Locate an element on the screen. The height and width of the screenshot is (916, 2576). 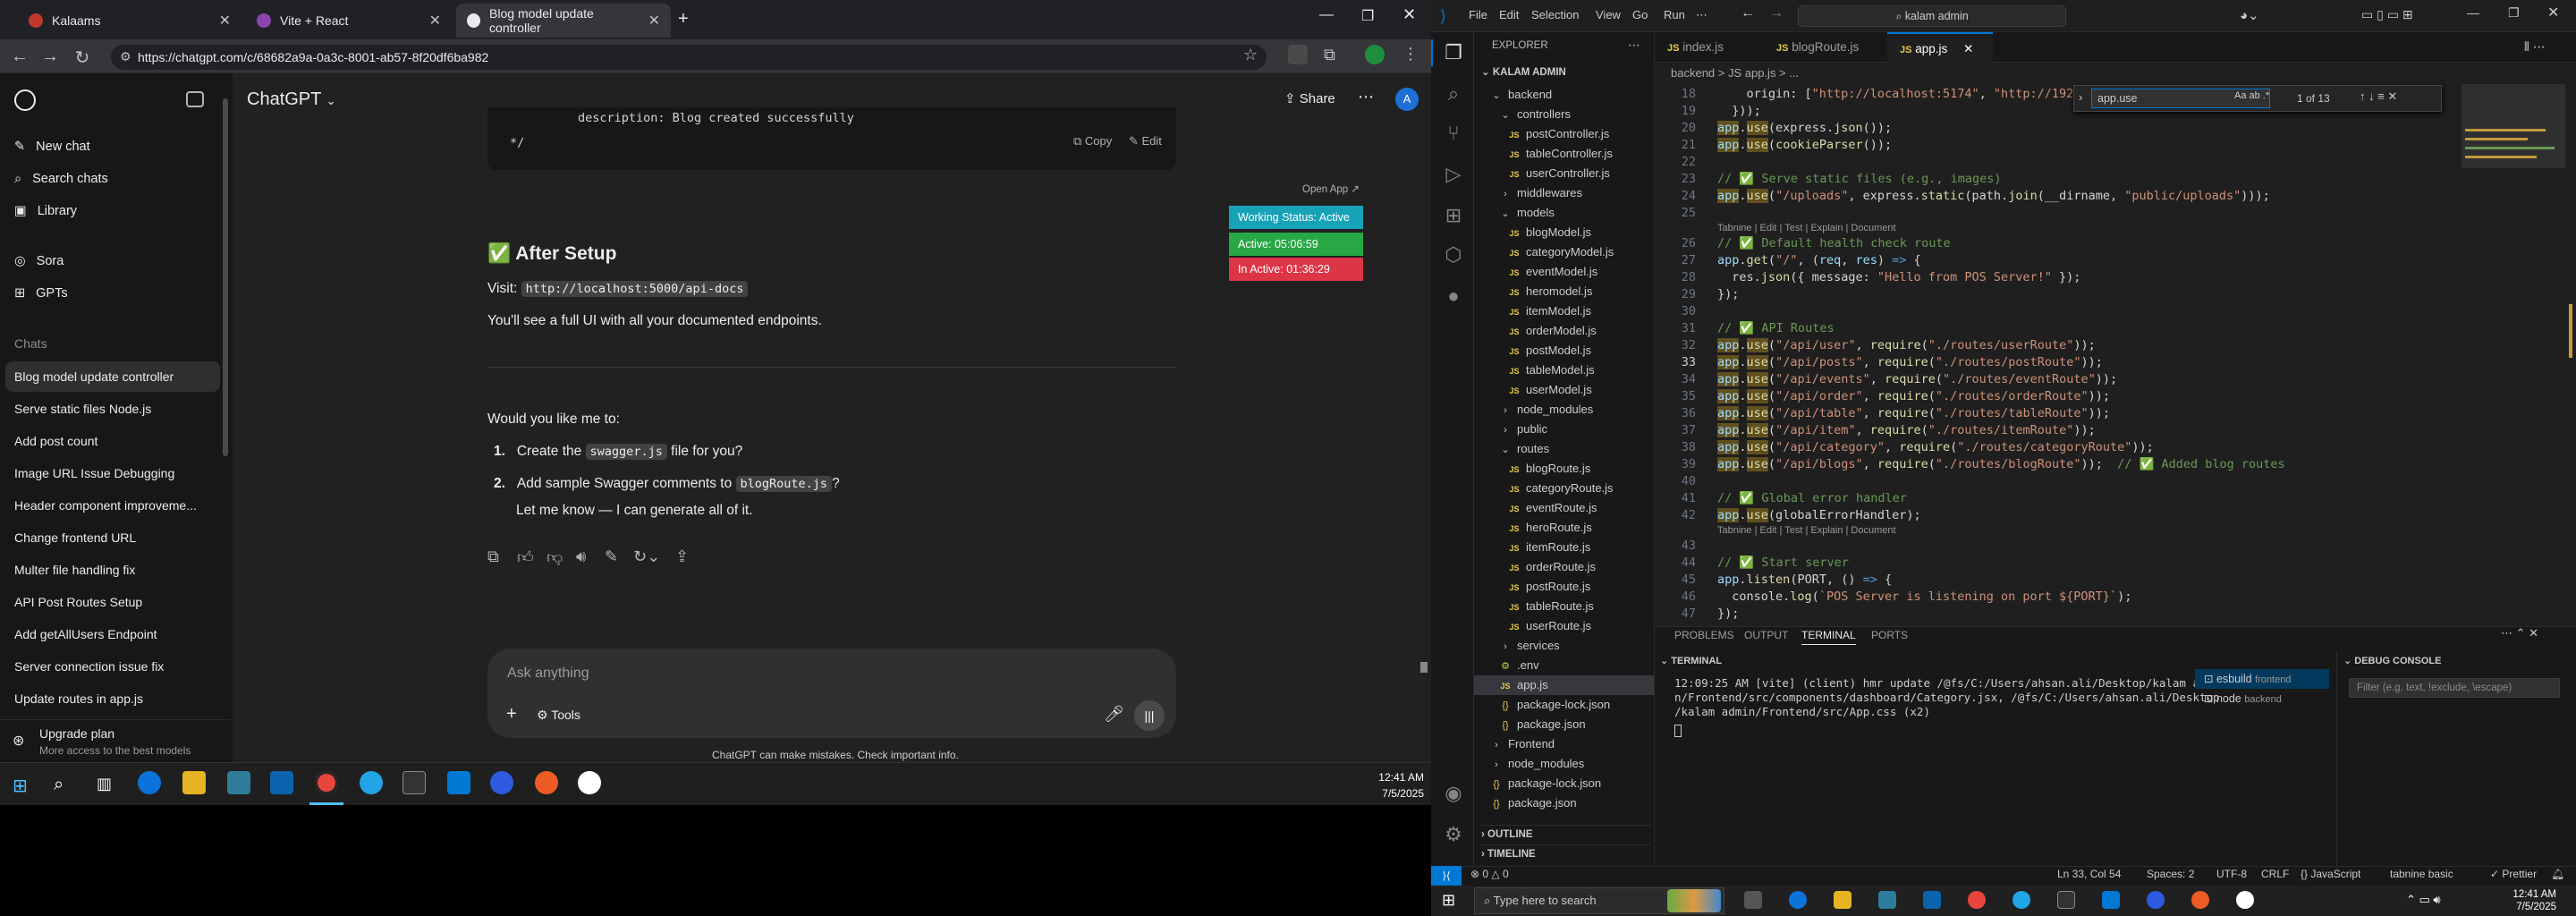
workspace-root: ⌄ KALAM ADMIN is located at coordinates (1523, 71).